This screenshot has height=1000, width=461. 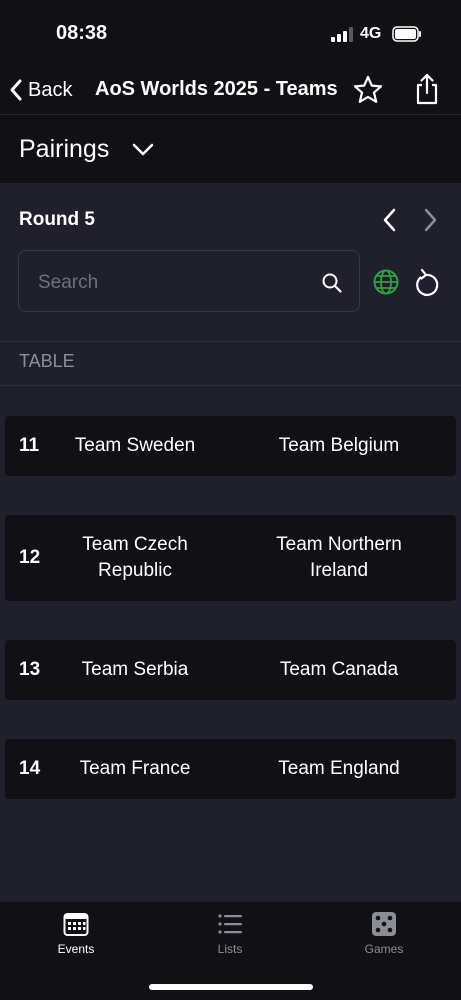 What do you see at coordinates (82, 33) in the screenshot?
I see `status-time: 08:38` at bounding box center [82, 33].